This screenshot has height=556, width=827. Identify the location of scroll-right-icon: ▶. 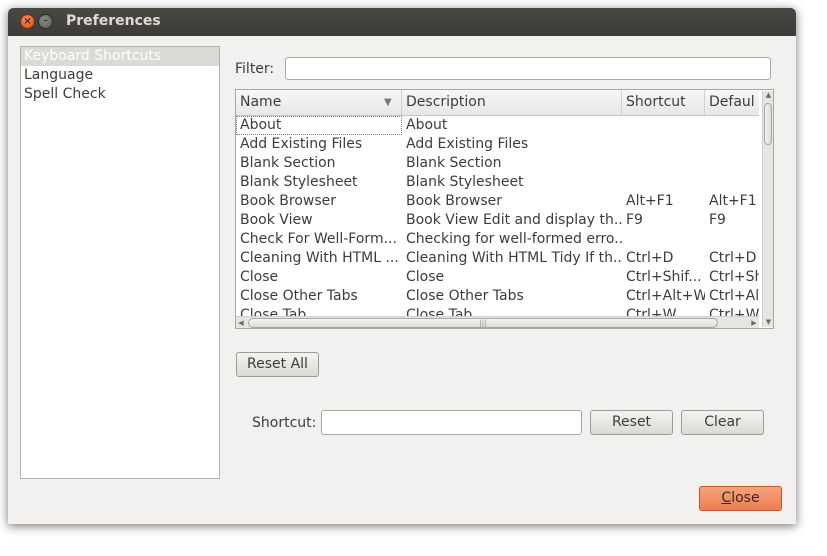
(754, 322).